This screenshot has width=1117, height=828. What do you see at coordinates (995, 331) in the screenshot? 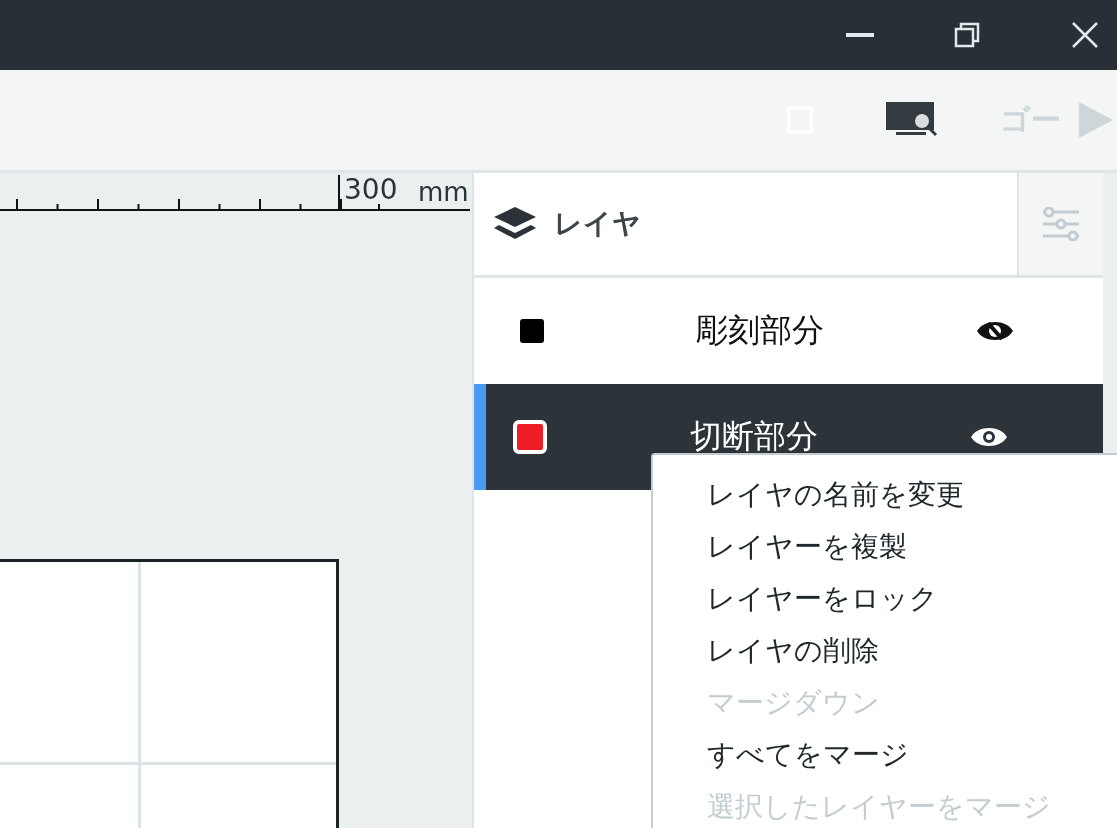
I see `eye-slash-icon` at bounding box center [995, 331].